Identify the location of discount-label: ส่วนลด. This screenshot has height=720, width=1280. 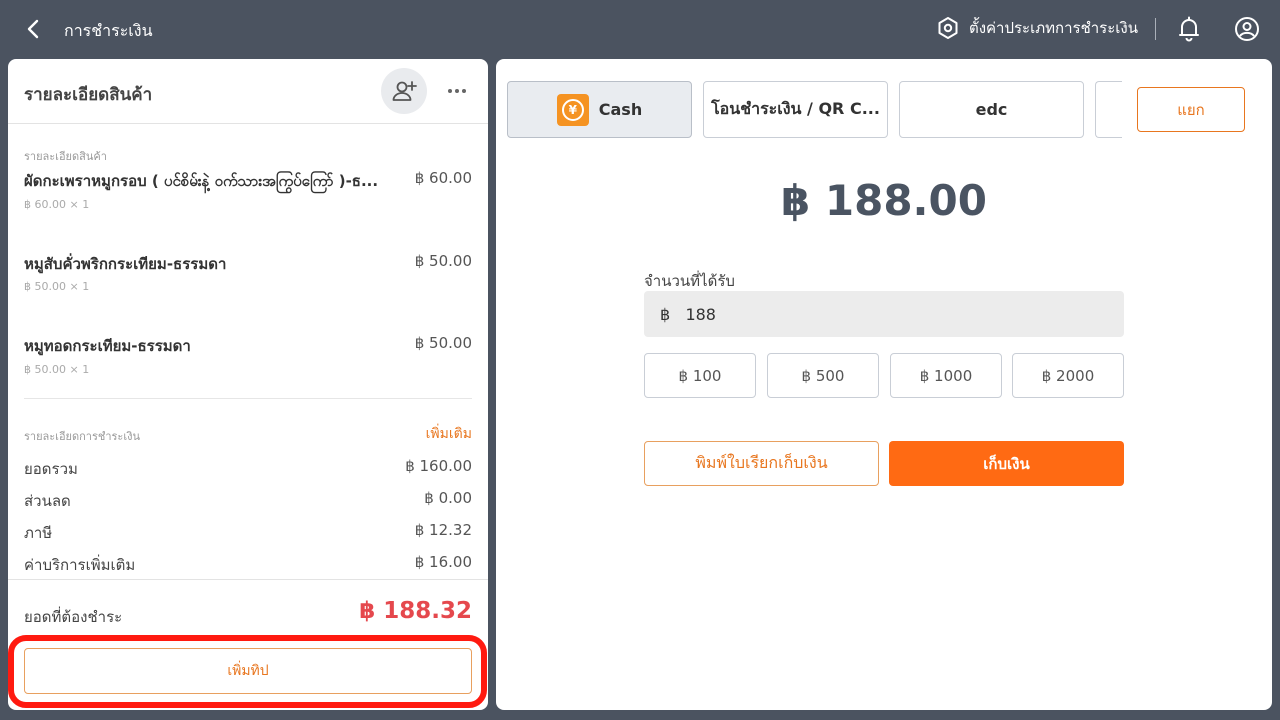
(47, 501).